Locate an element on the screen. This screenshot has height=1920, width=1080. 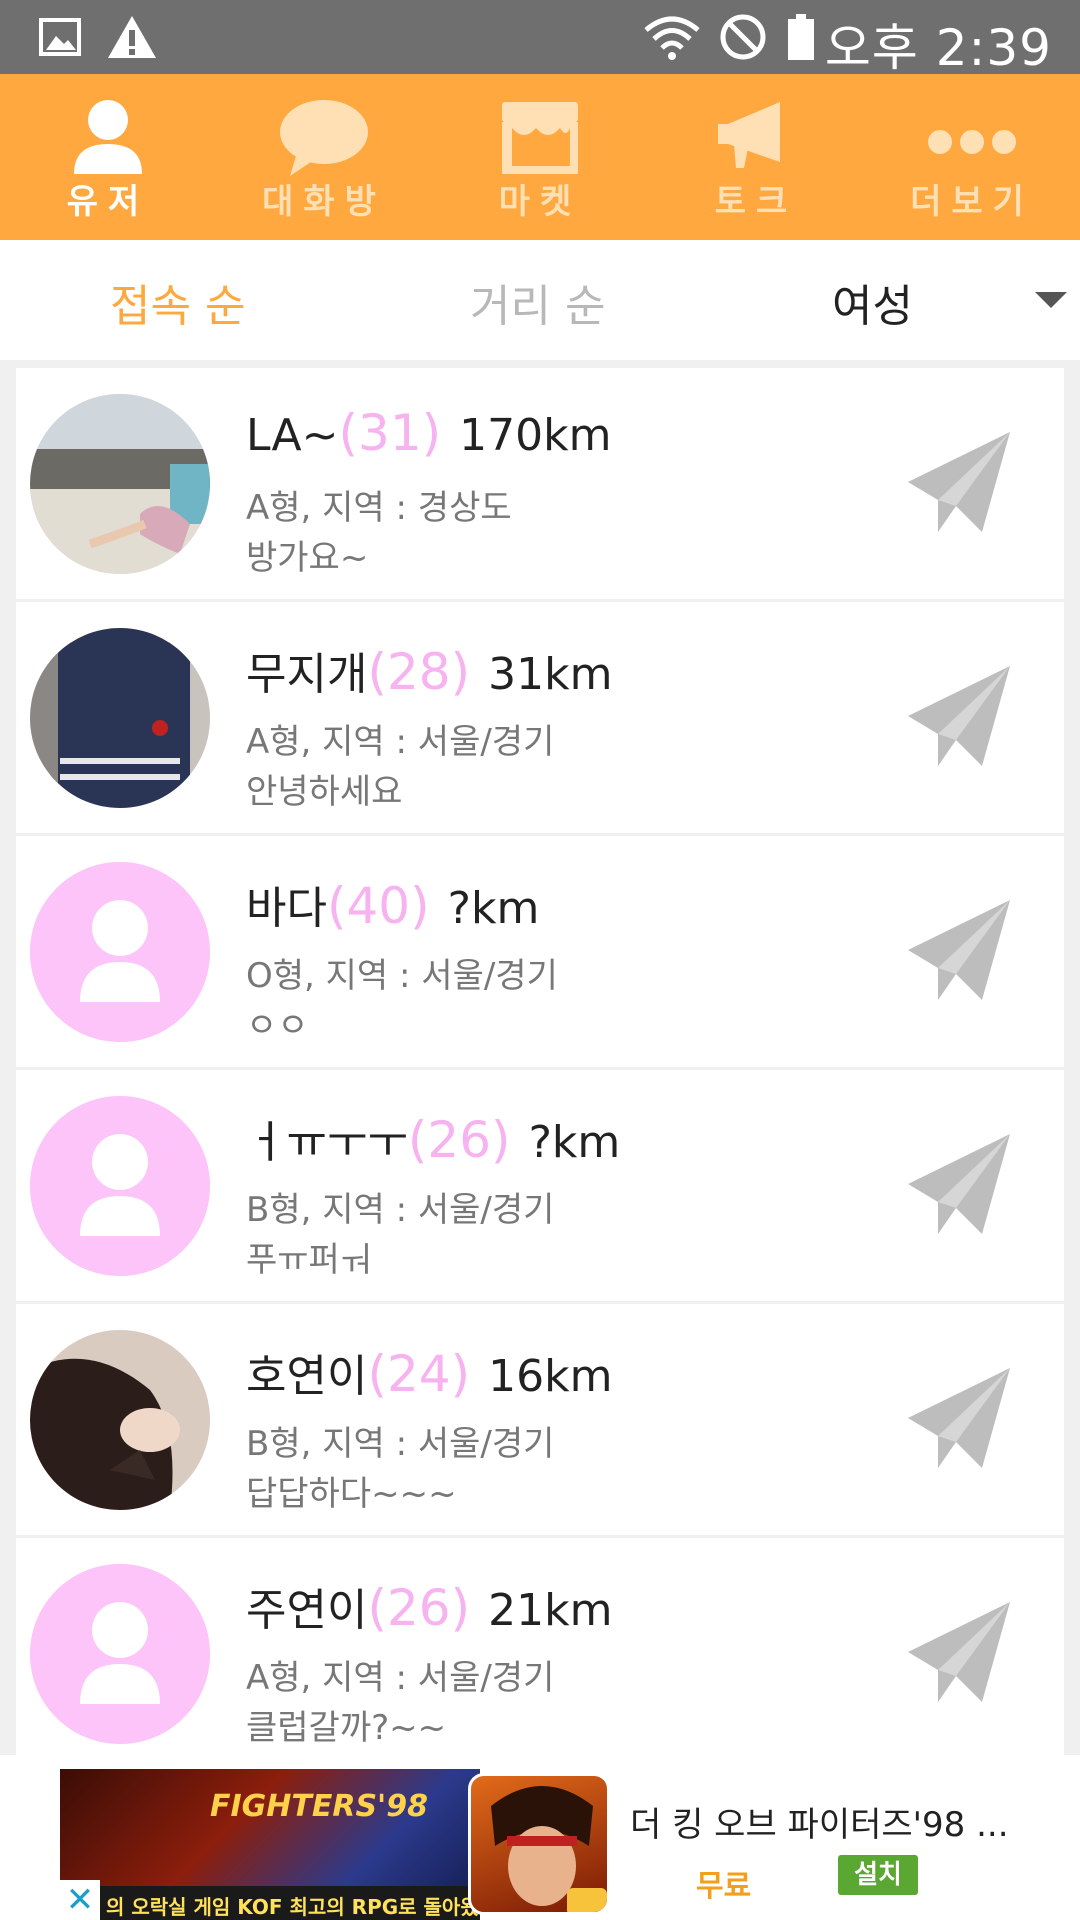
filter-bar: 접속 순 거리 순 여성 is located at coordinates (540, 300).